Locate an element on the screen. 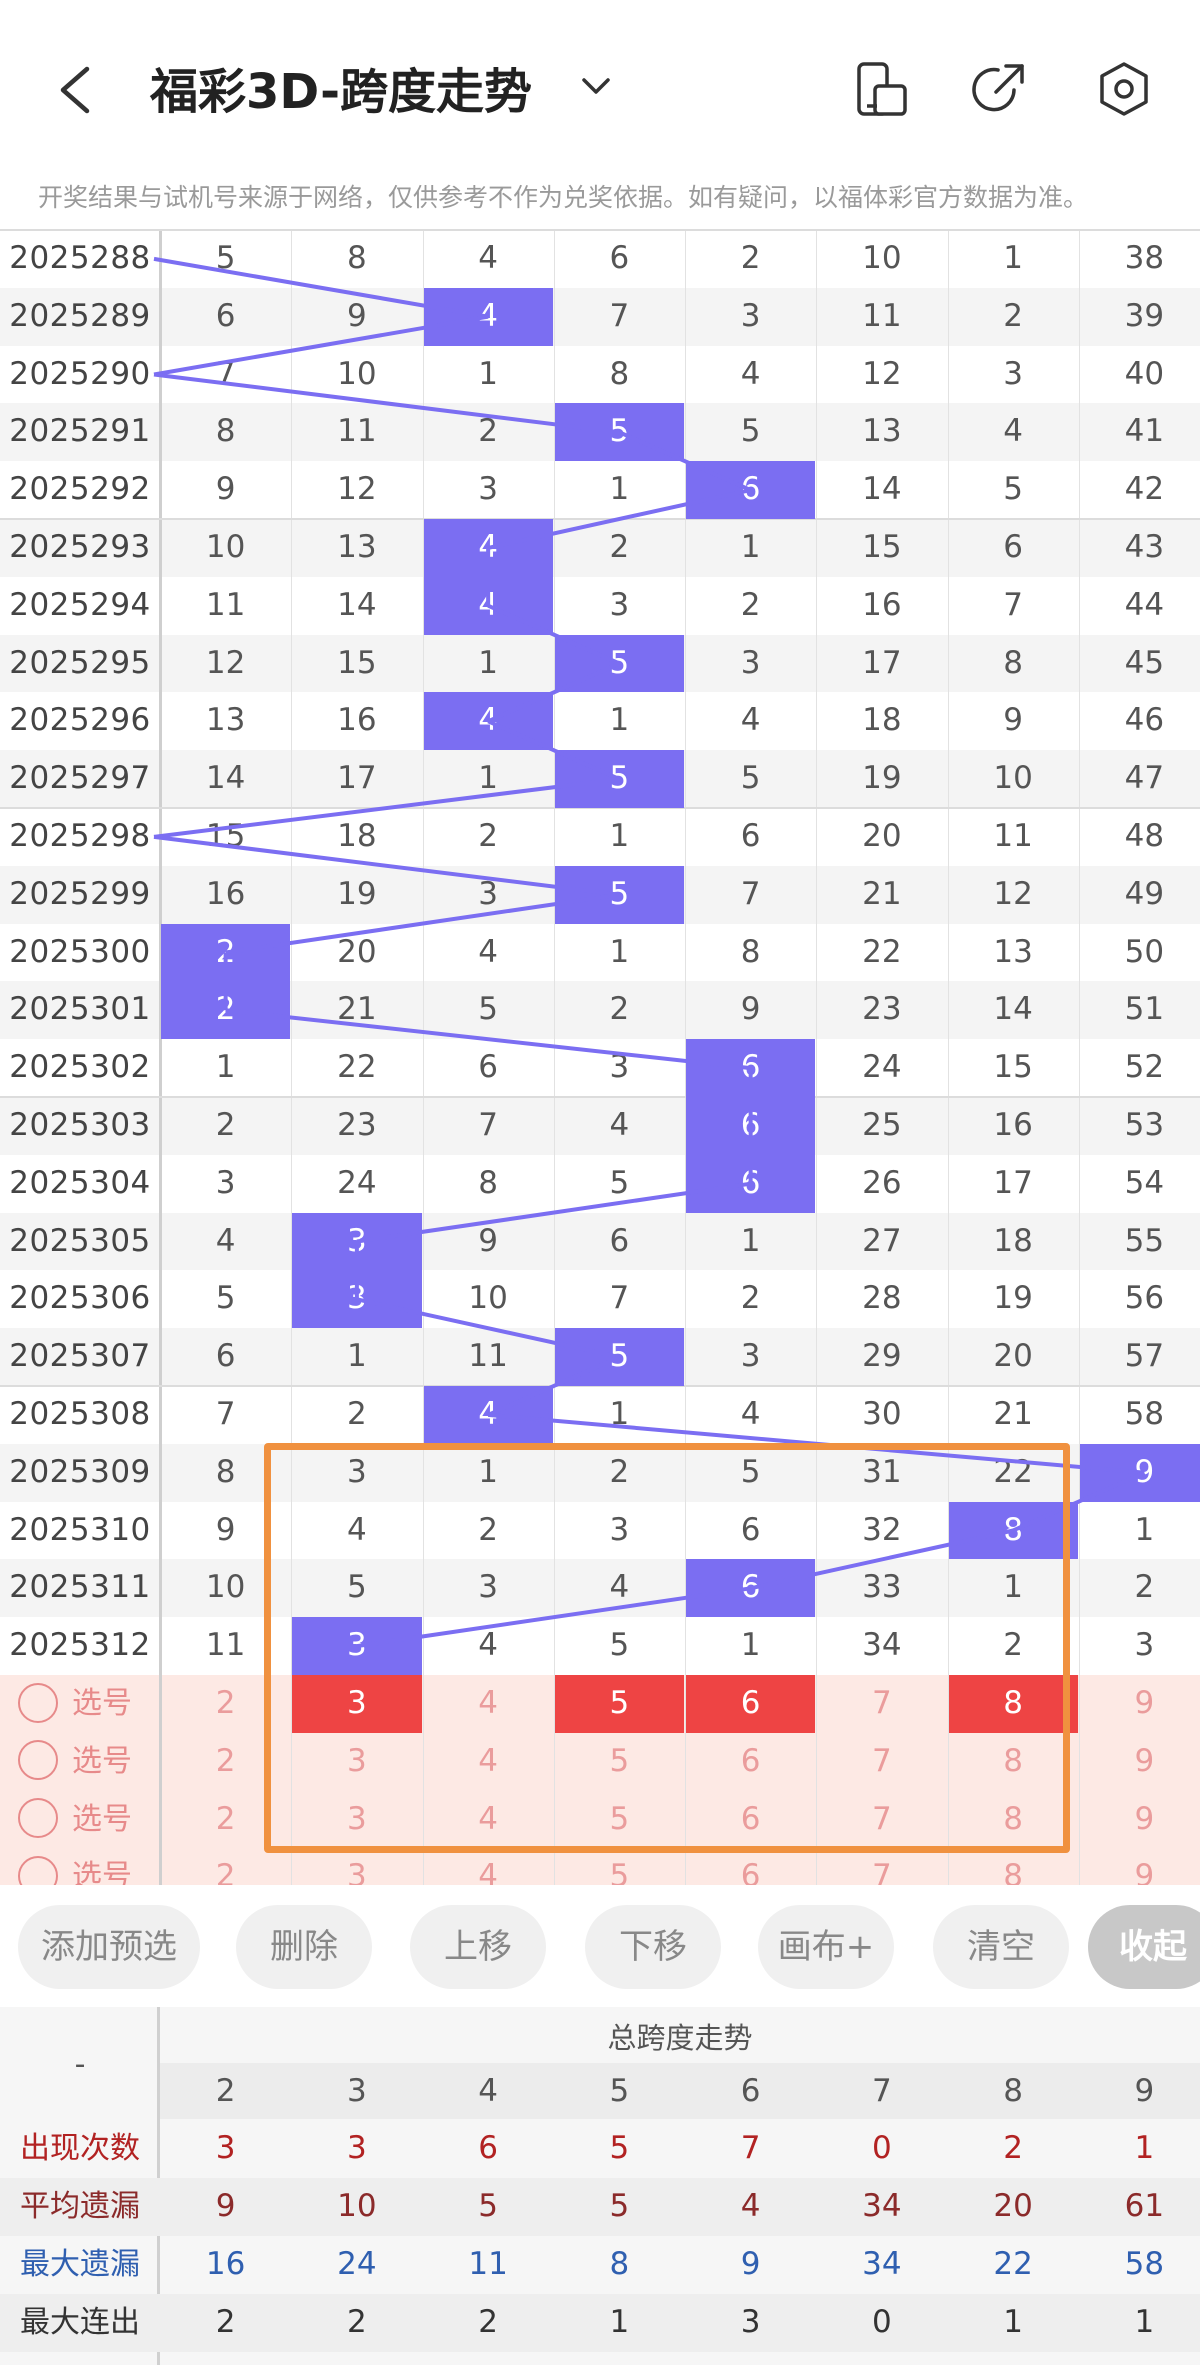 This screenshot has height=2365, width=1200. move-up-button: 上移 is located at coordinates (478, 1947).